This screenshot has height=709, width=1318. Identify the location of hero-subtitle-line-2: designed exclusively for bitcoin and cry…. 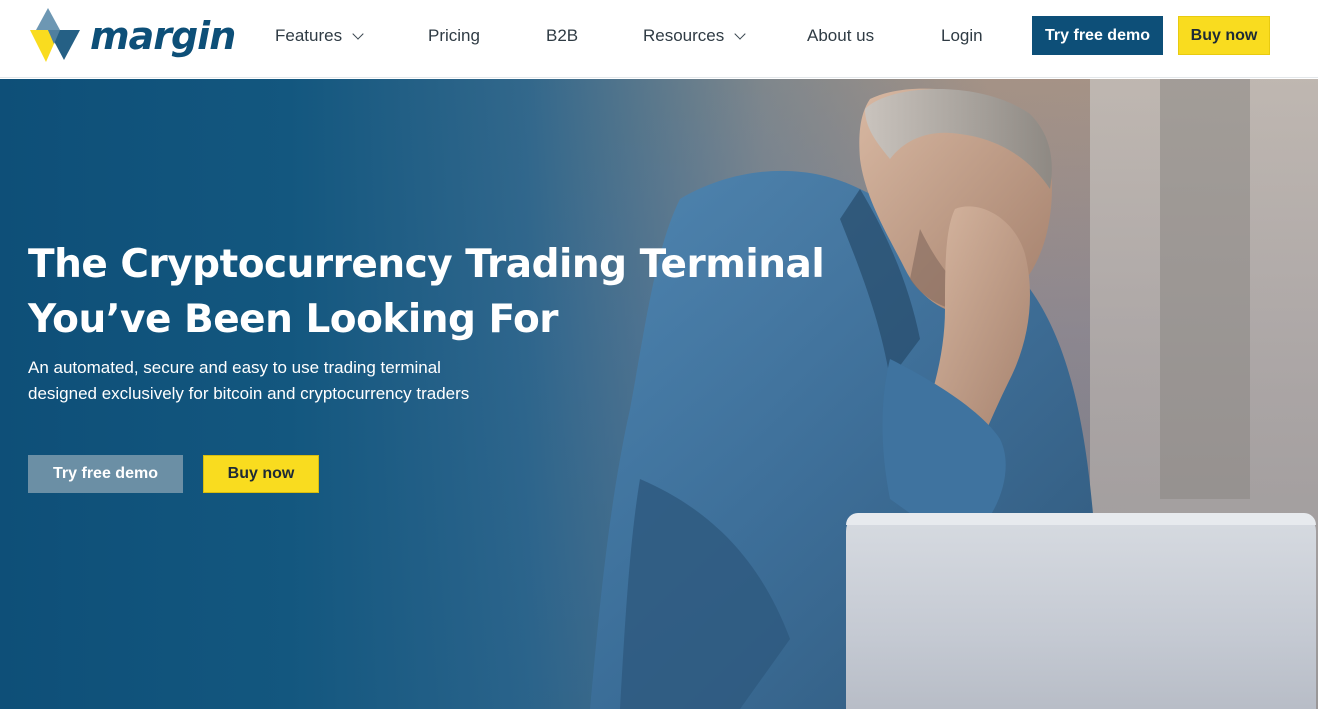
(249, 393).